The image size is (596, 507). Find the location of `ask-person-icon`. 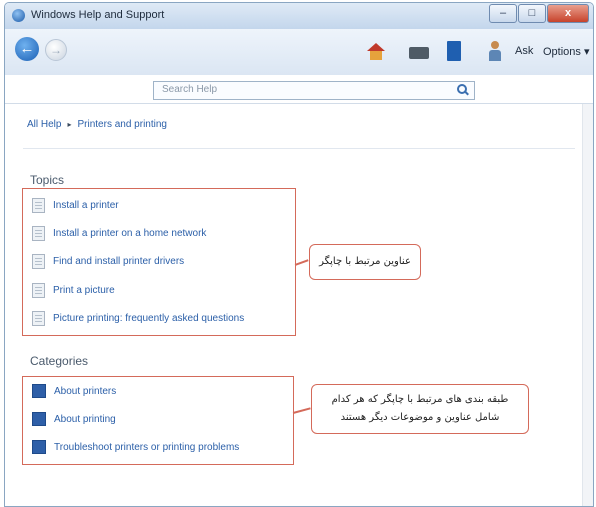

ask-person-icon is located at coordinates (495, 51).